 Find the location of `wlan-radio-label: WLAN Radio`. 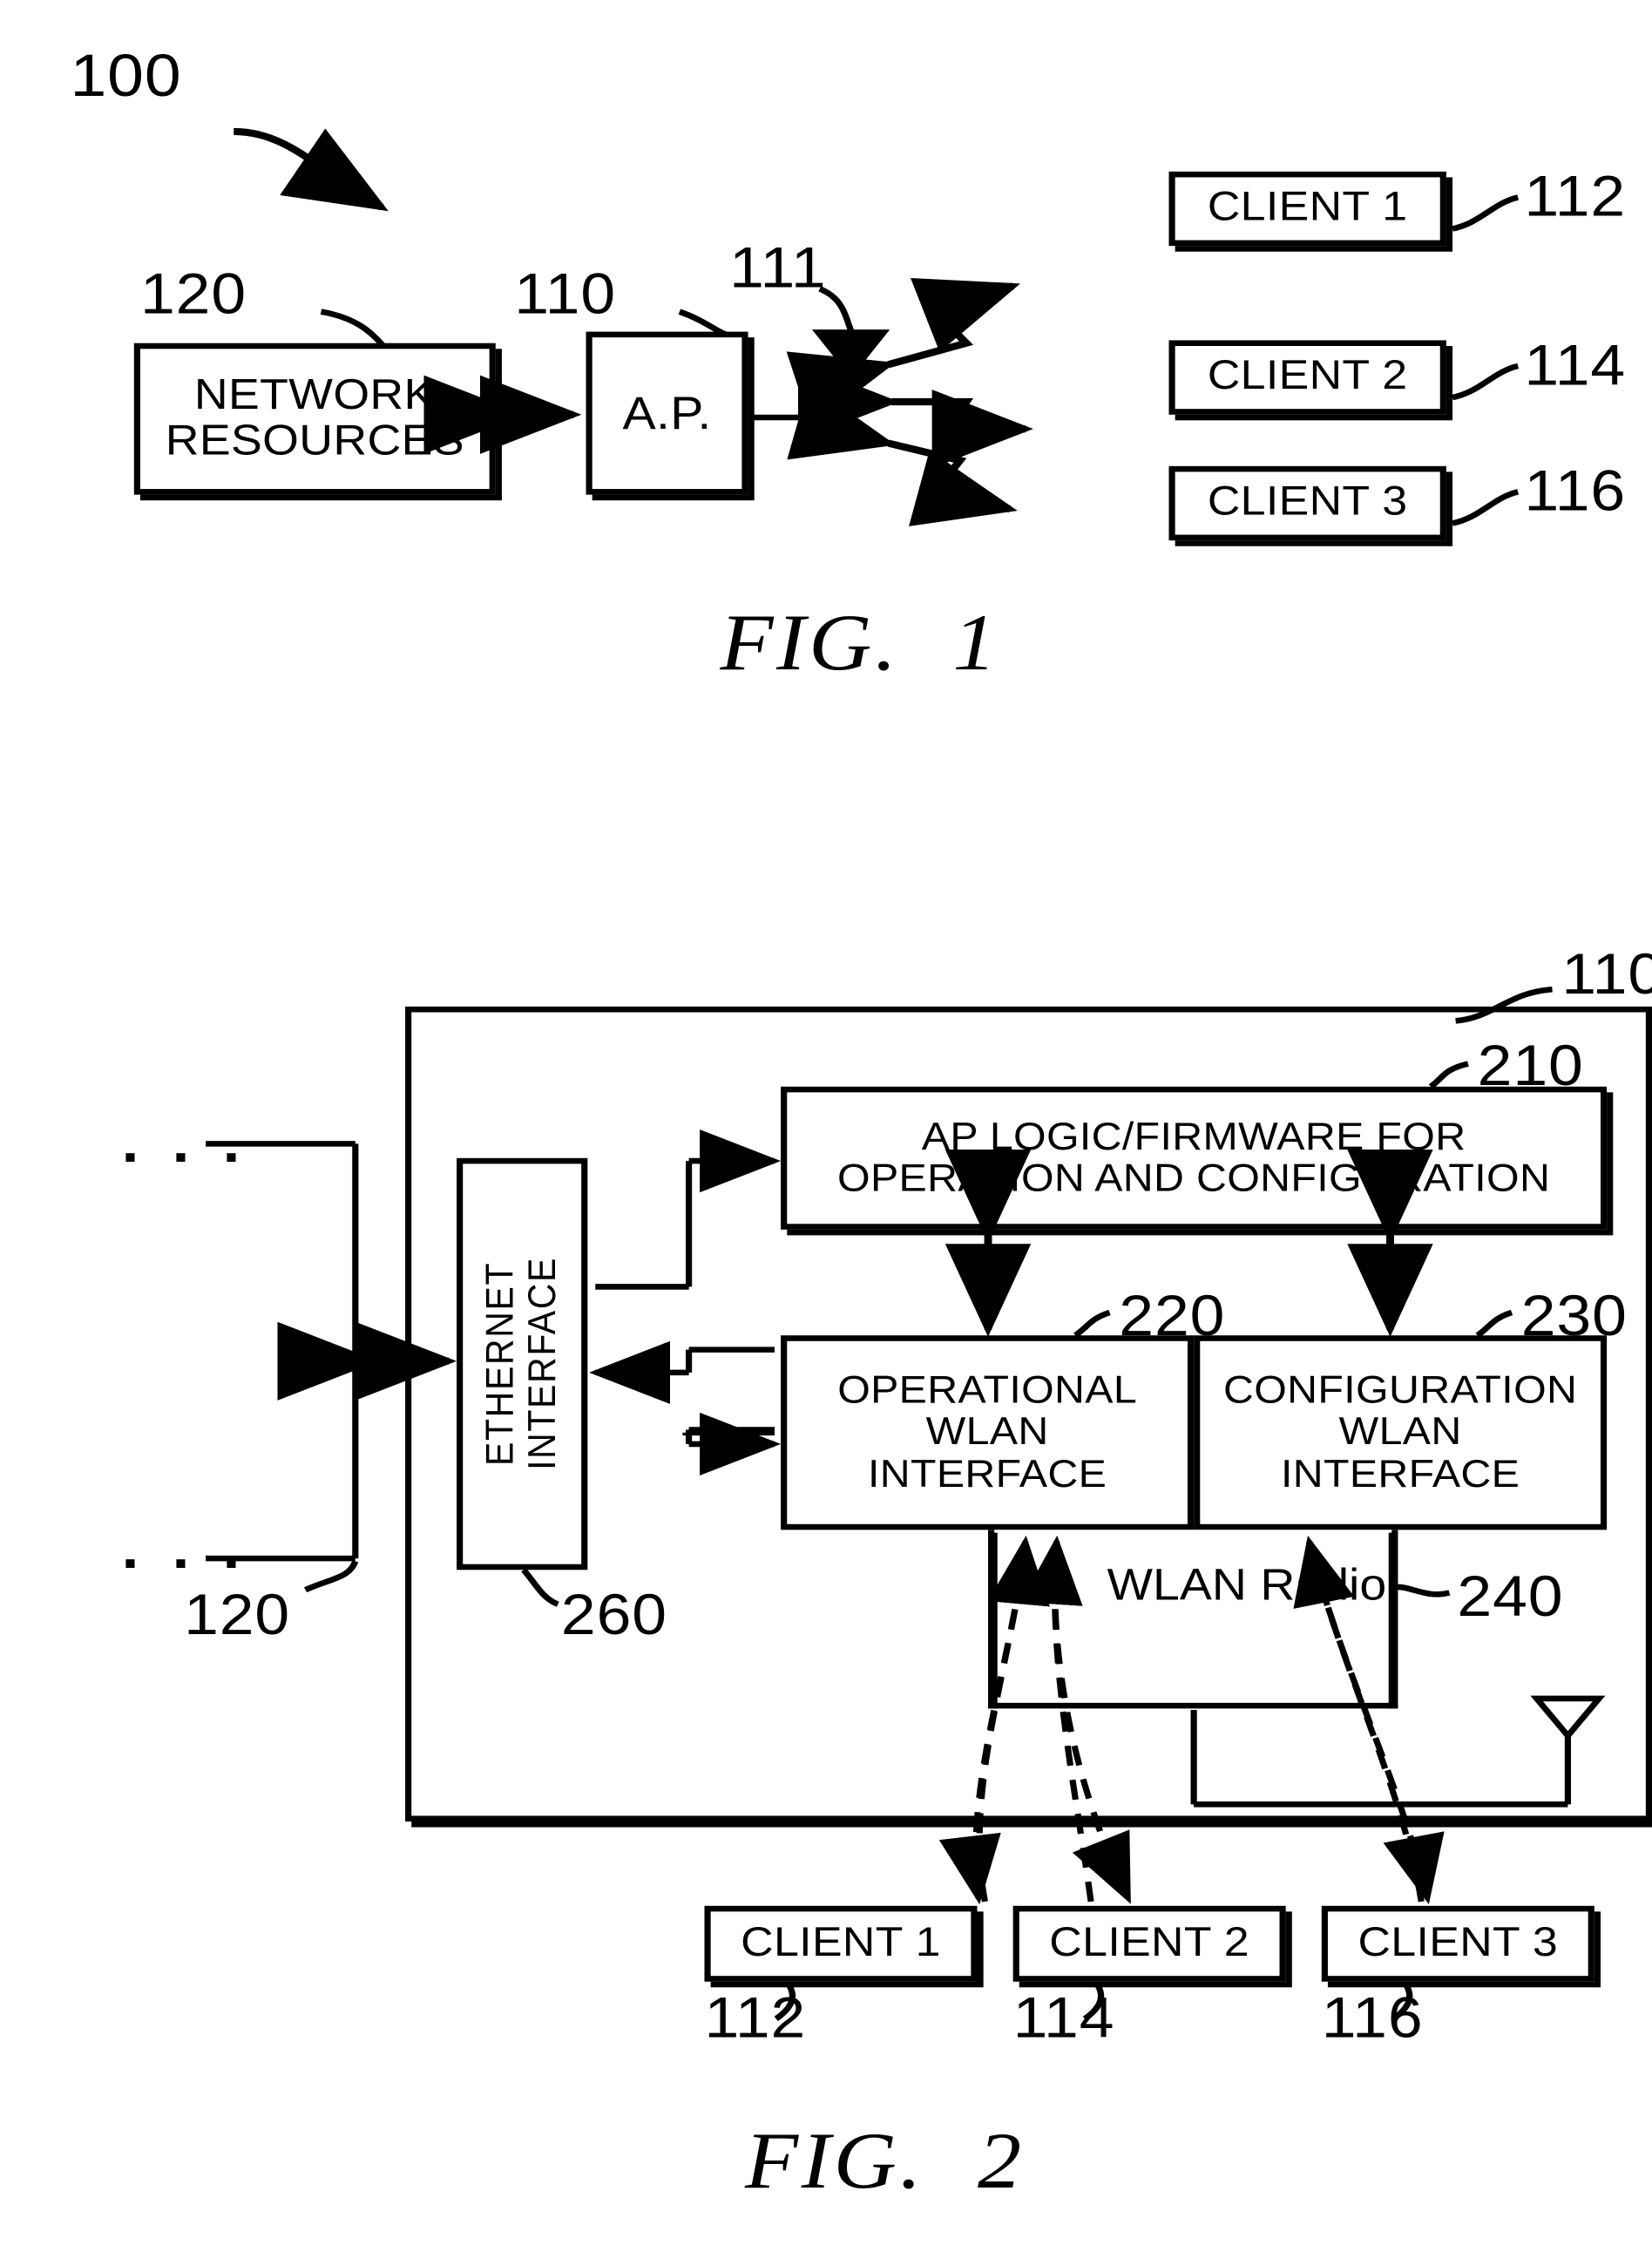

wlan-radio-label: WLAN Radio is located at coordinates (1247, 1585).